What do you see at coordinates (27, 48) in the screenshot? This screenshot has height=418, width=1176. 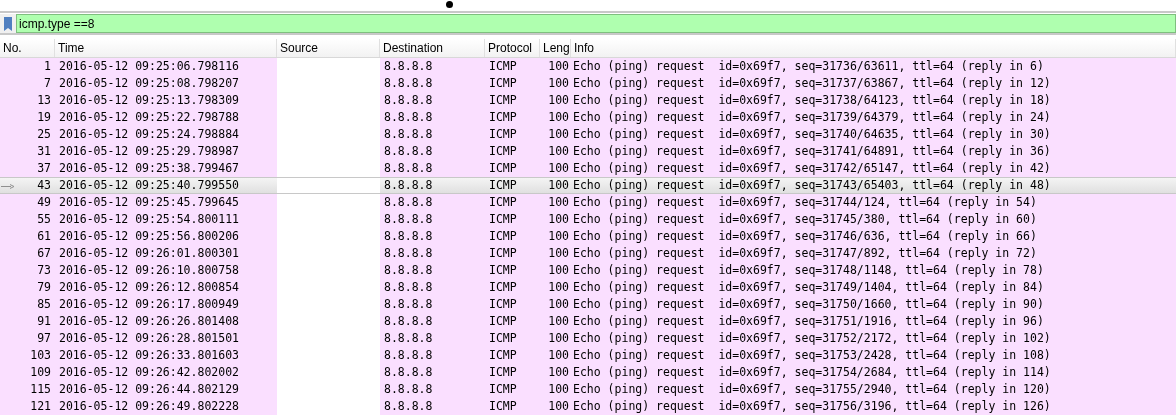 I see `column-header: No.` at bounding box center [27, 48].